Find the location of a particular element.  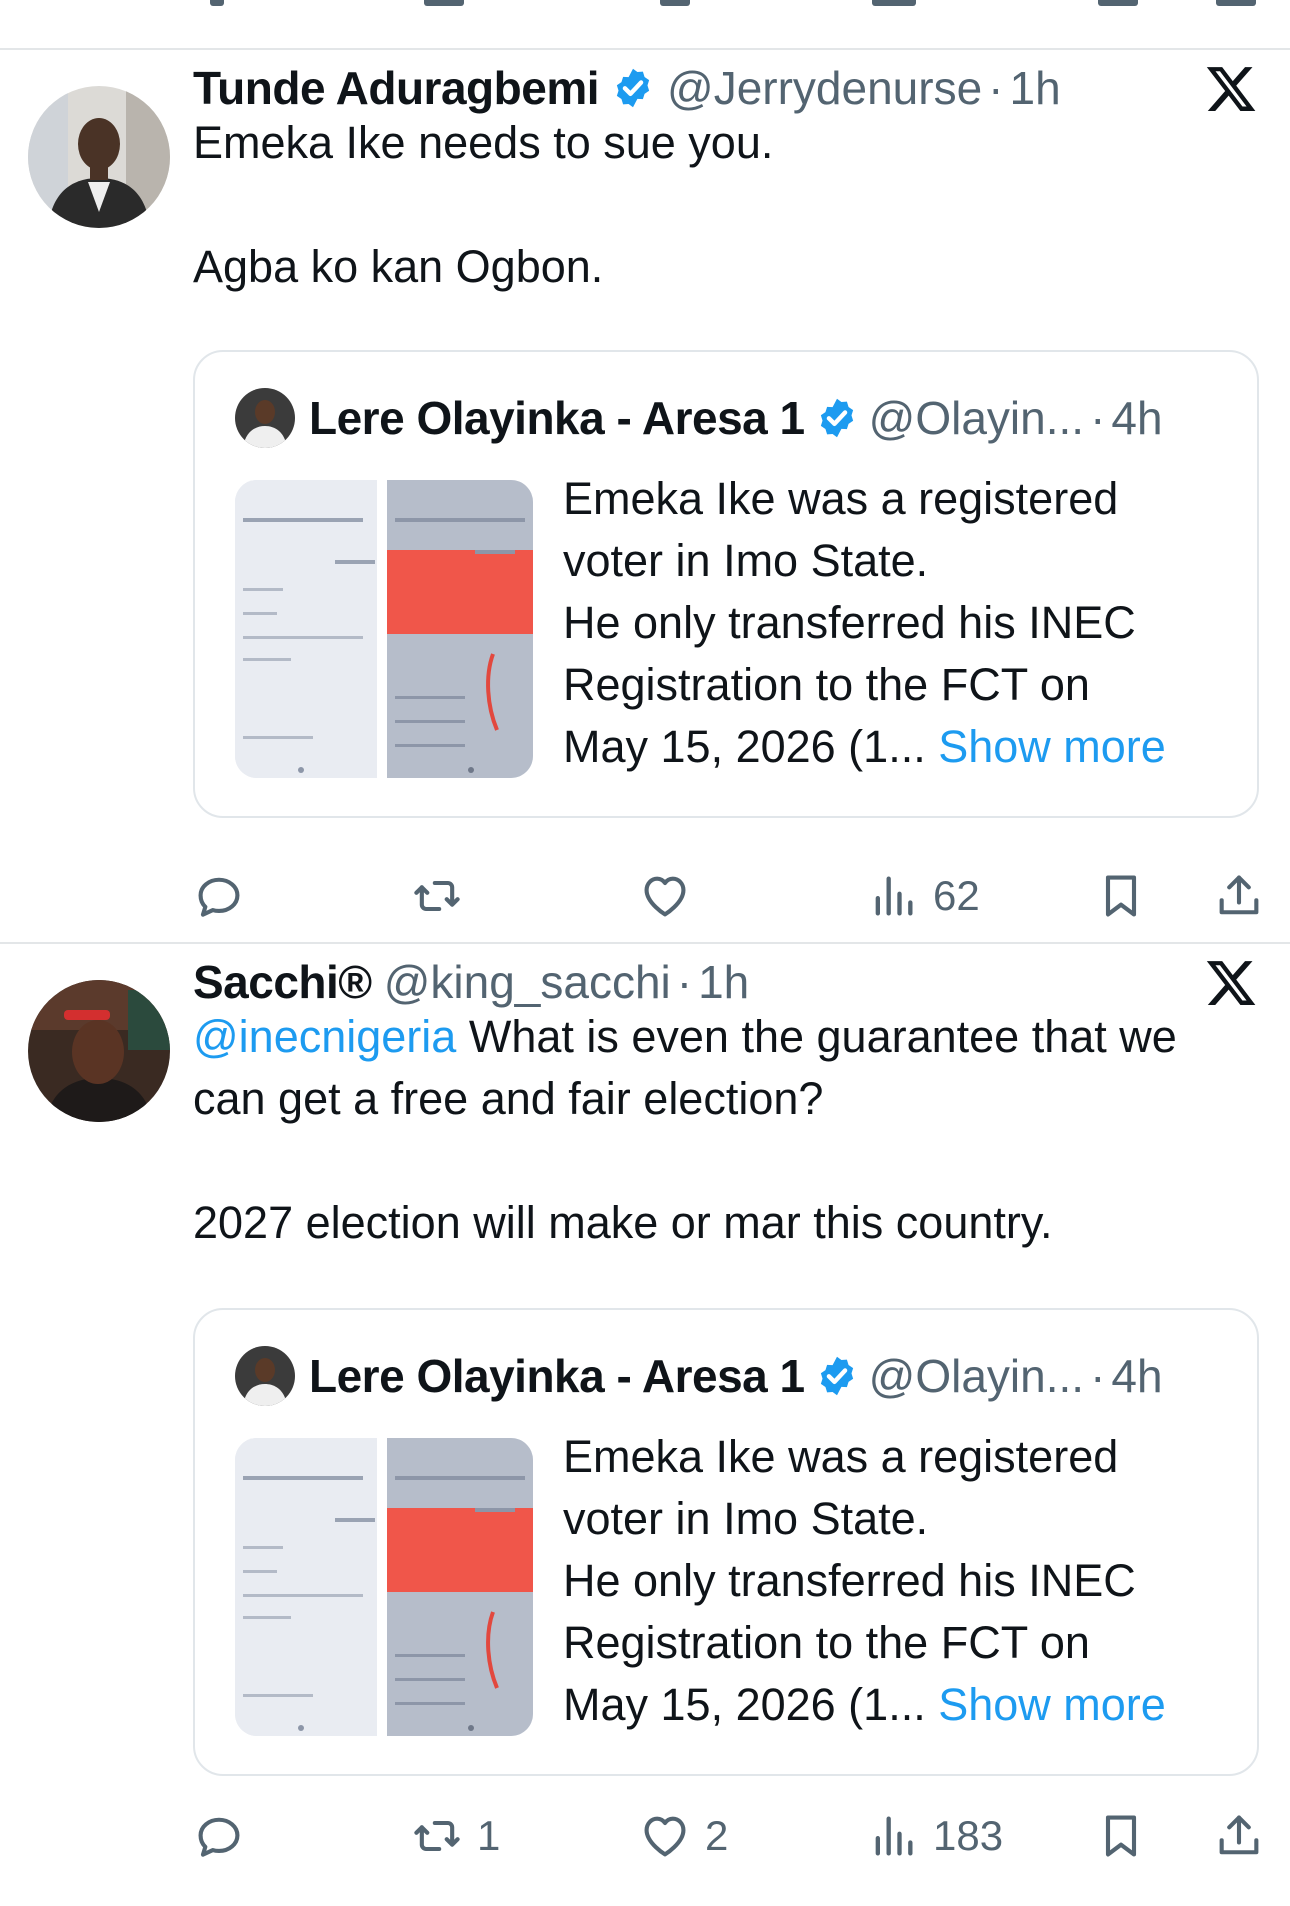

views-button: 183 is located at coordinates (935, 1836).